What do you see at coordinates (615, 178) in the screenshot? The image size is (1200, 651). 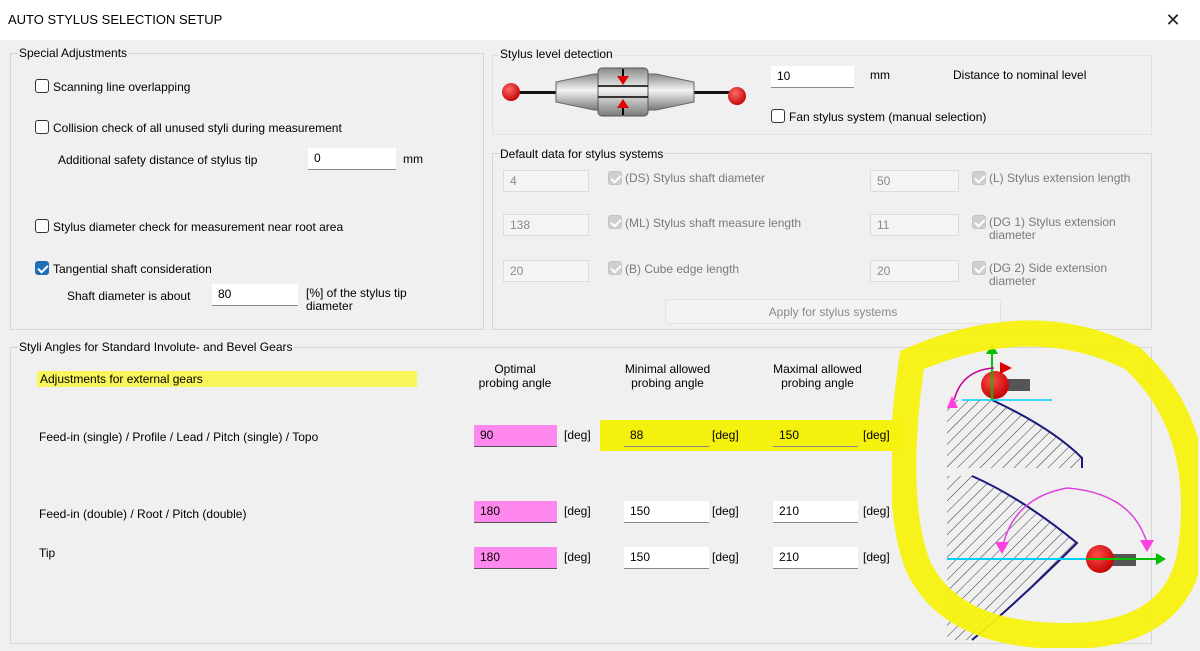 I see `ds-checkbox` at bounding box center [615, 178].